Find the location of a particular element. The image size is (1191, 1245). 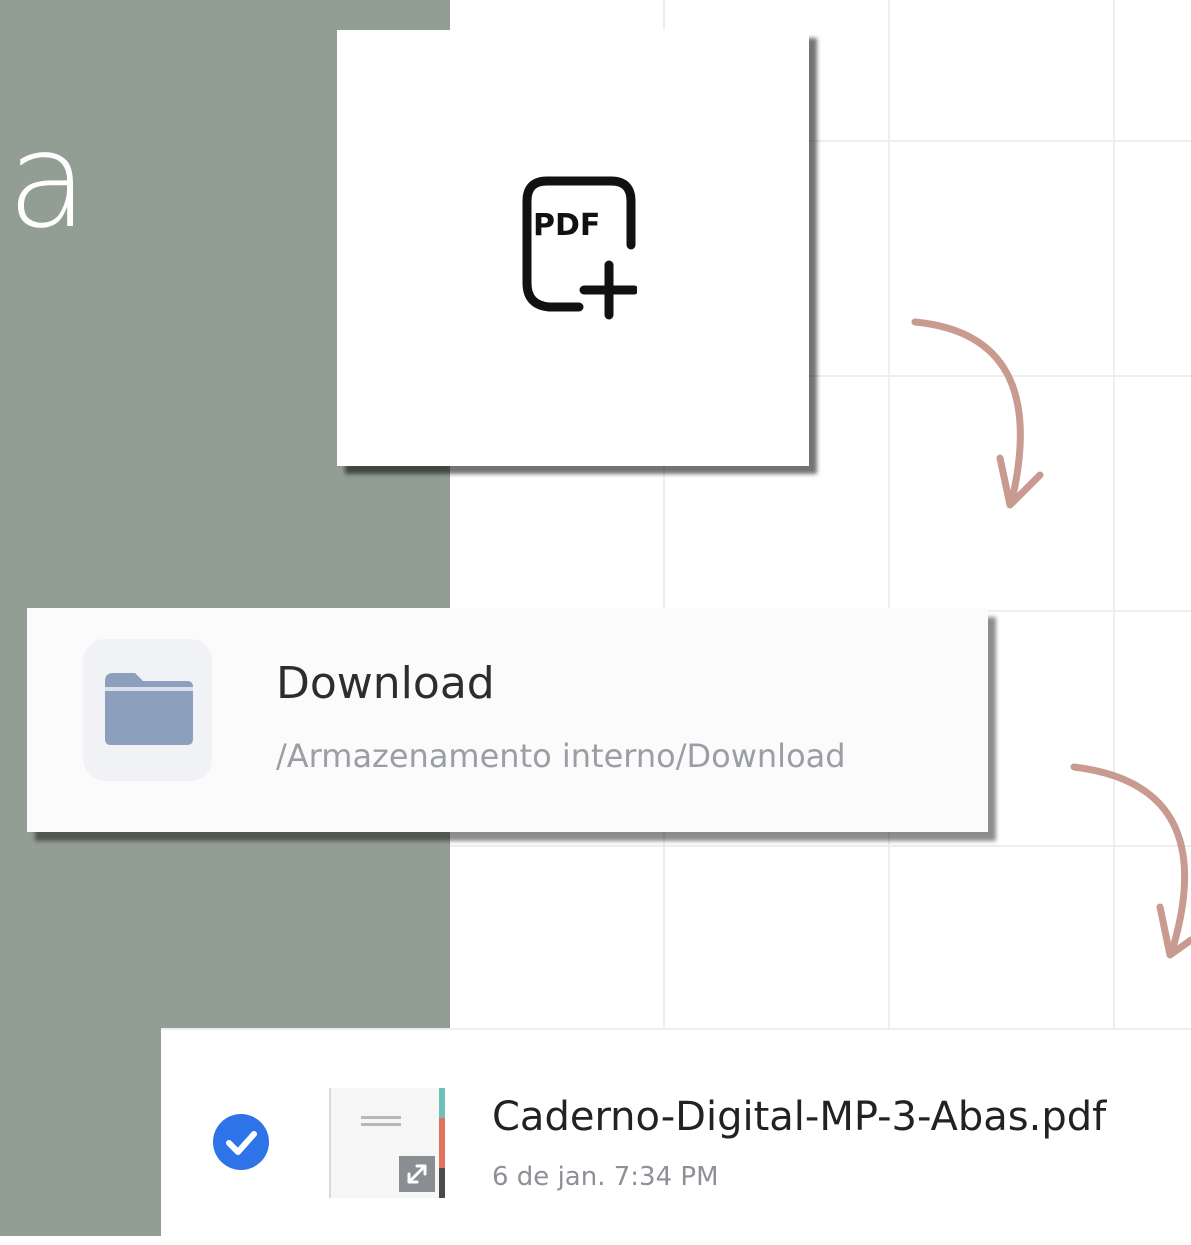

file-thumbnail is located at coordinates (388, 1143).